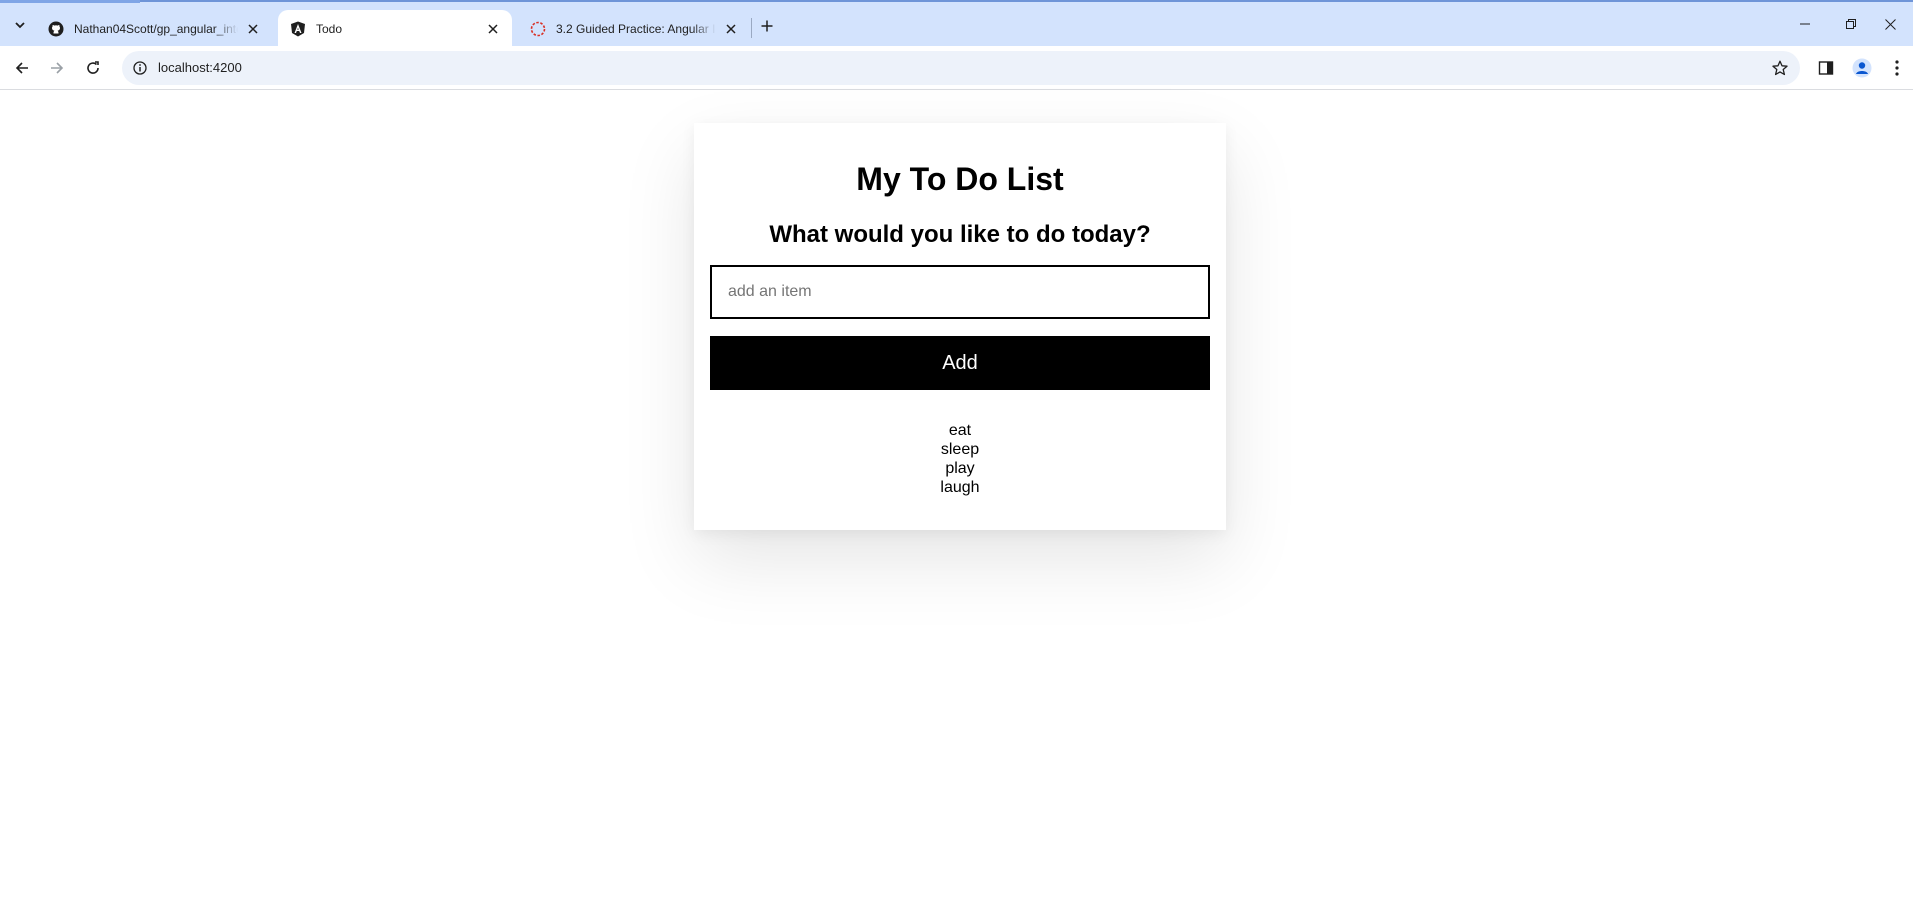 The height and width of the screenshot is (903, 1913). What do you see at coordinates (960, 449) in the screenshot?
I see `list-item: sleep` at bounding box center [960, 449].